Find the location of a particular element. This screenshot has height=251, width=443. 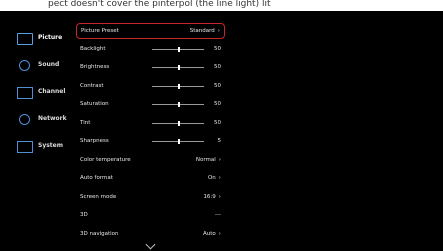

menu-row-value-text: Normal is located at coordinates (205, 159).